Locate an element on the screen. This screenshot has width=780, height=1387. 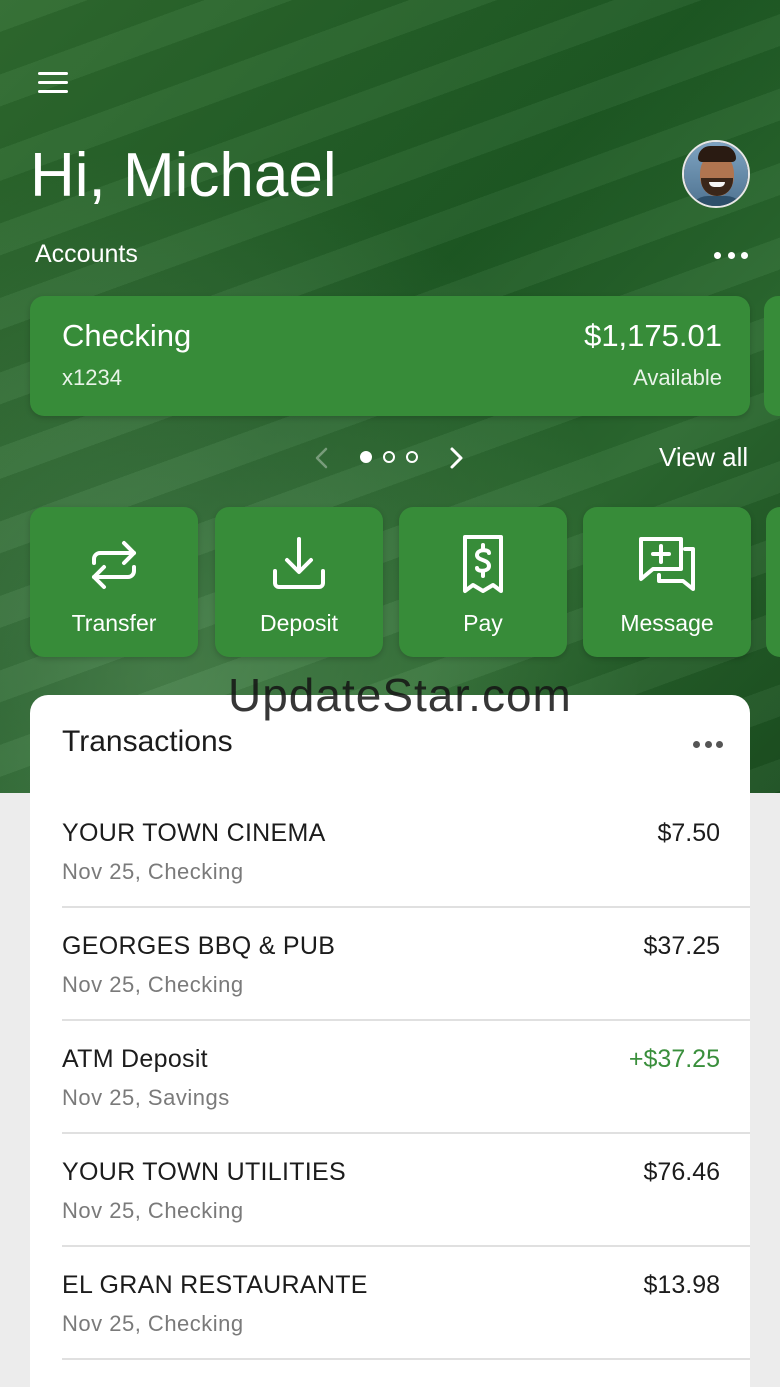
account-pager is located at coordinates (390, 458).